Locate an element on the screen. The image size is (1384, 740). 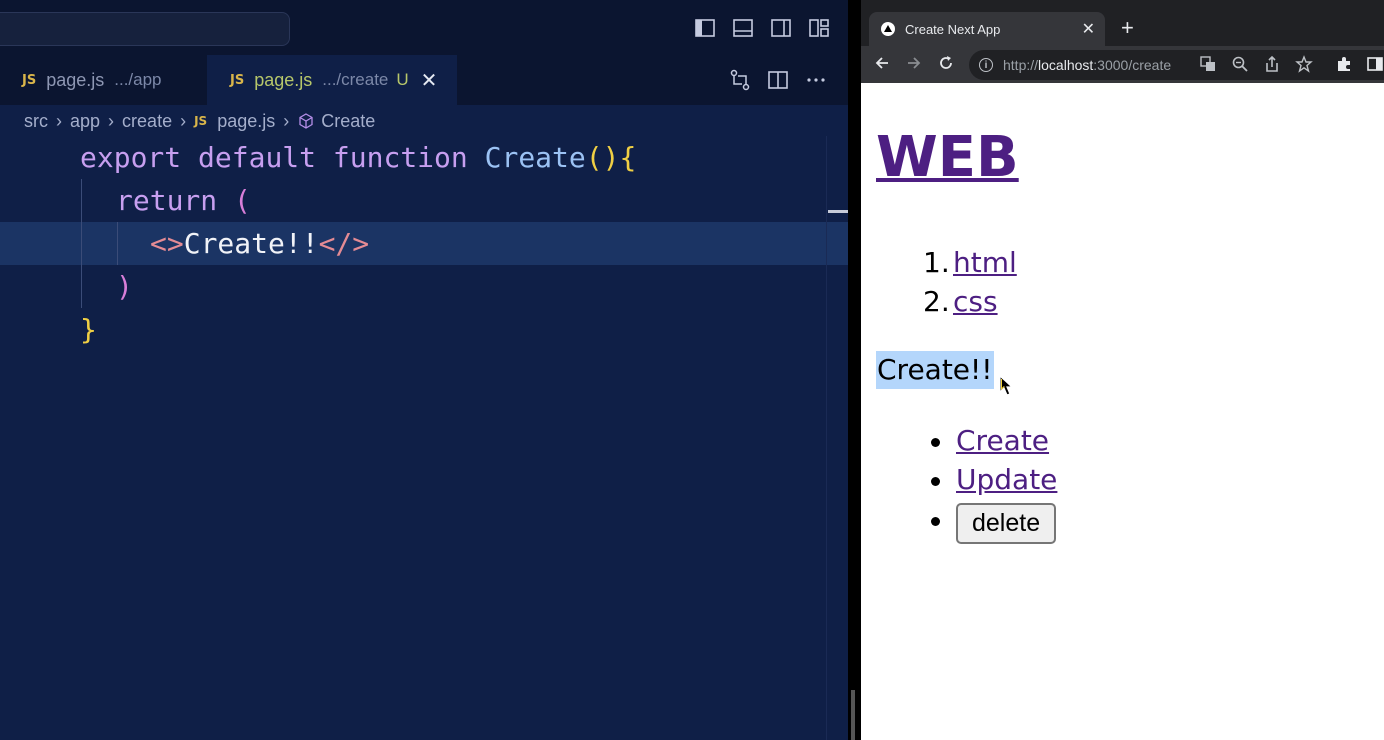
code-token: } is located at coordinates (88, 329).